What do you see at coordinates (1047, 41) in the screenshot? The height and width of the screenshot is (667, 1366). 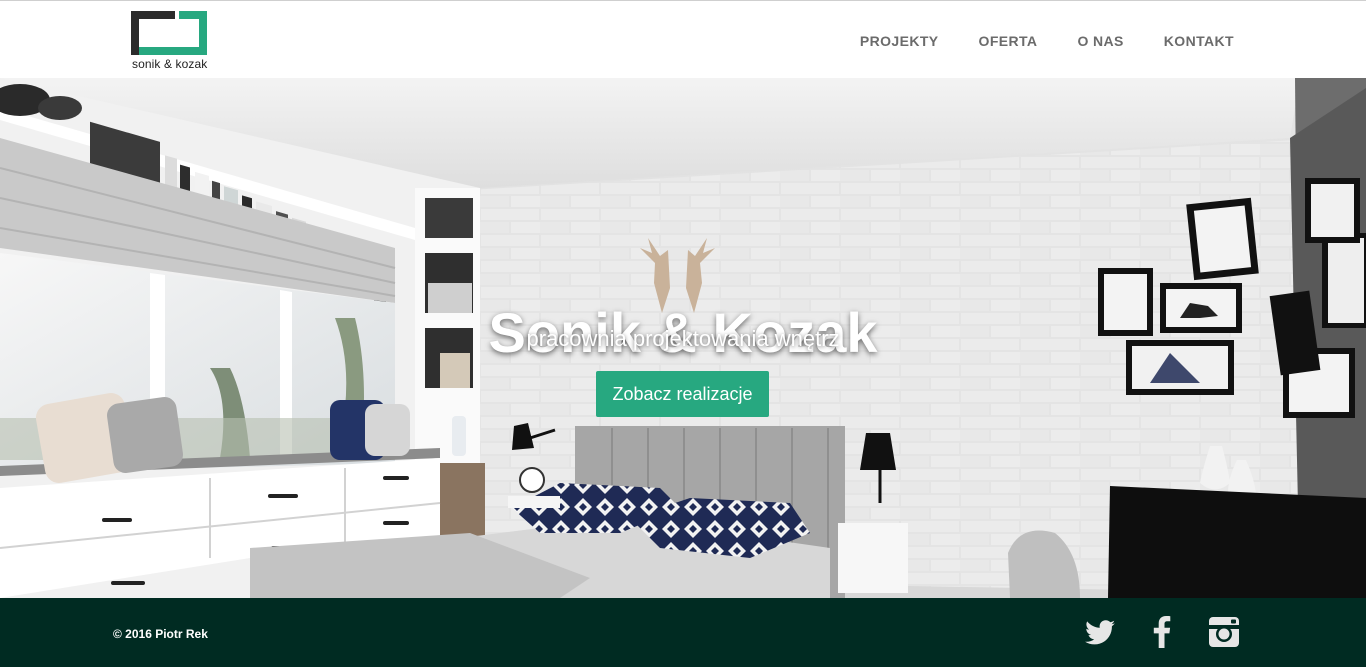 I see `main-nav: PROJEKTY OFERTA O NAS KONTAKT` at bounding box center [1047, 41].